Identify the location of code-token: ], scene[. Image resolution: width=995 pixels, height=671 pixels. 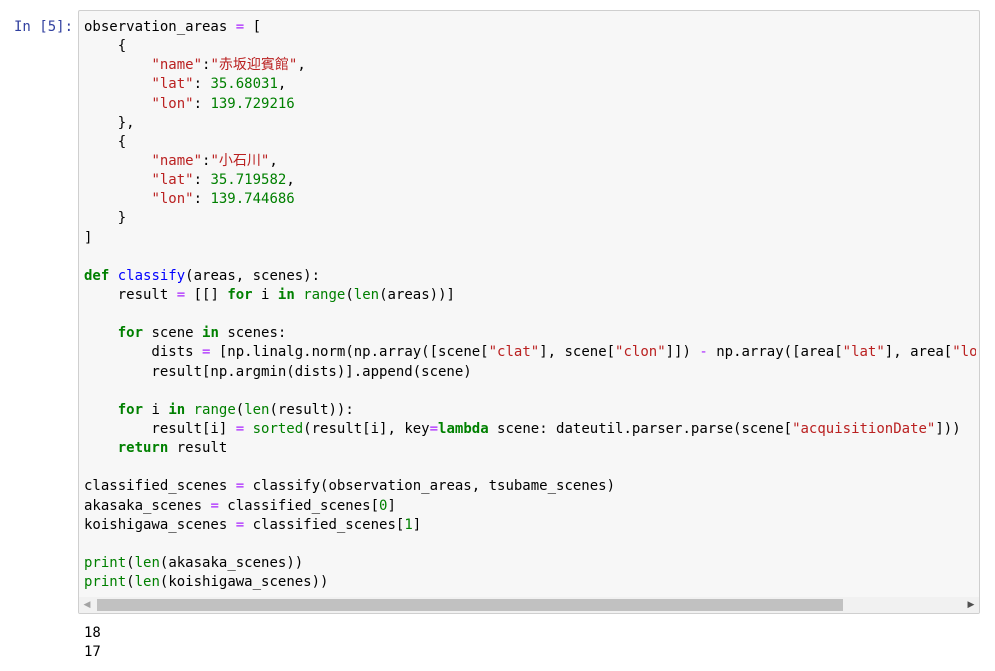
(577, 352).